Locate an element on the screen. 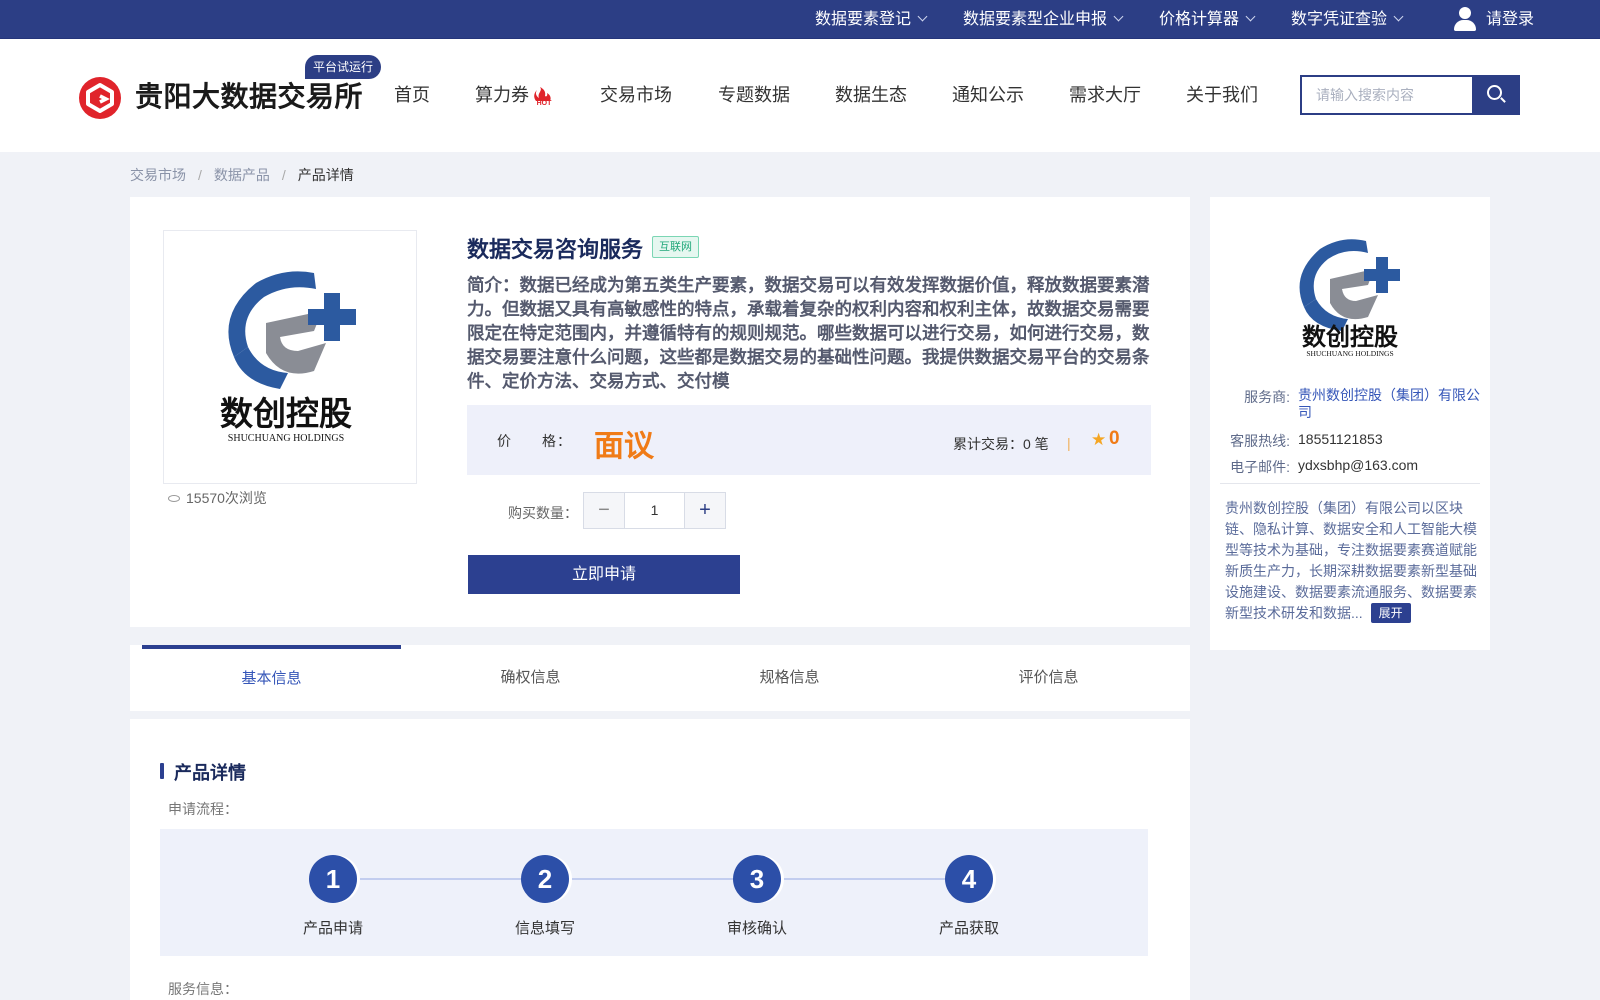 This screenshot has height=1000, width=1600. breadcrumb: 交易市场 / 数据产品 / 产品详情 is located at coordinates (242, 175).